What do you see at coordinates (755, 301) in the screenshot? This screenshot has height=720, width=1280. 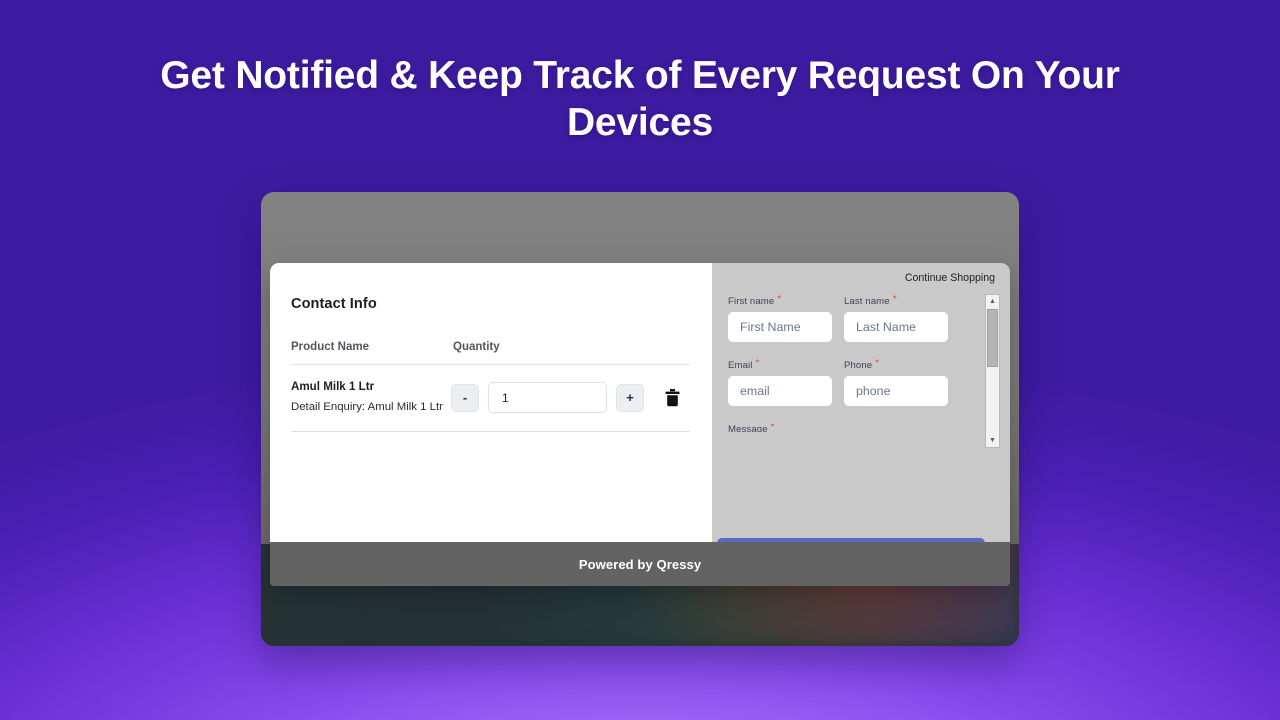 I see `first-name-label: First name *` at bounding box center [755, 301].